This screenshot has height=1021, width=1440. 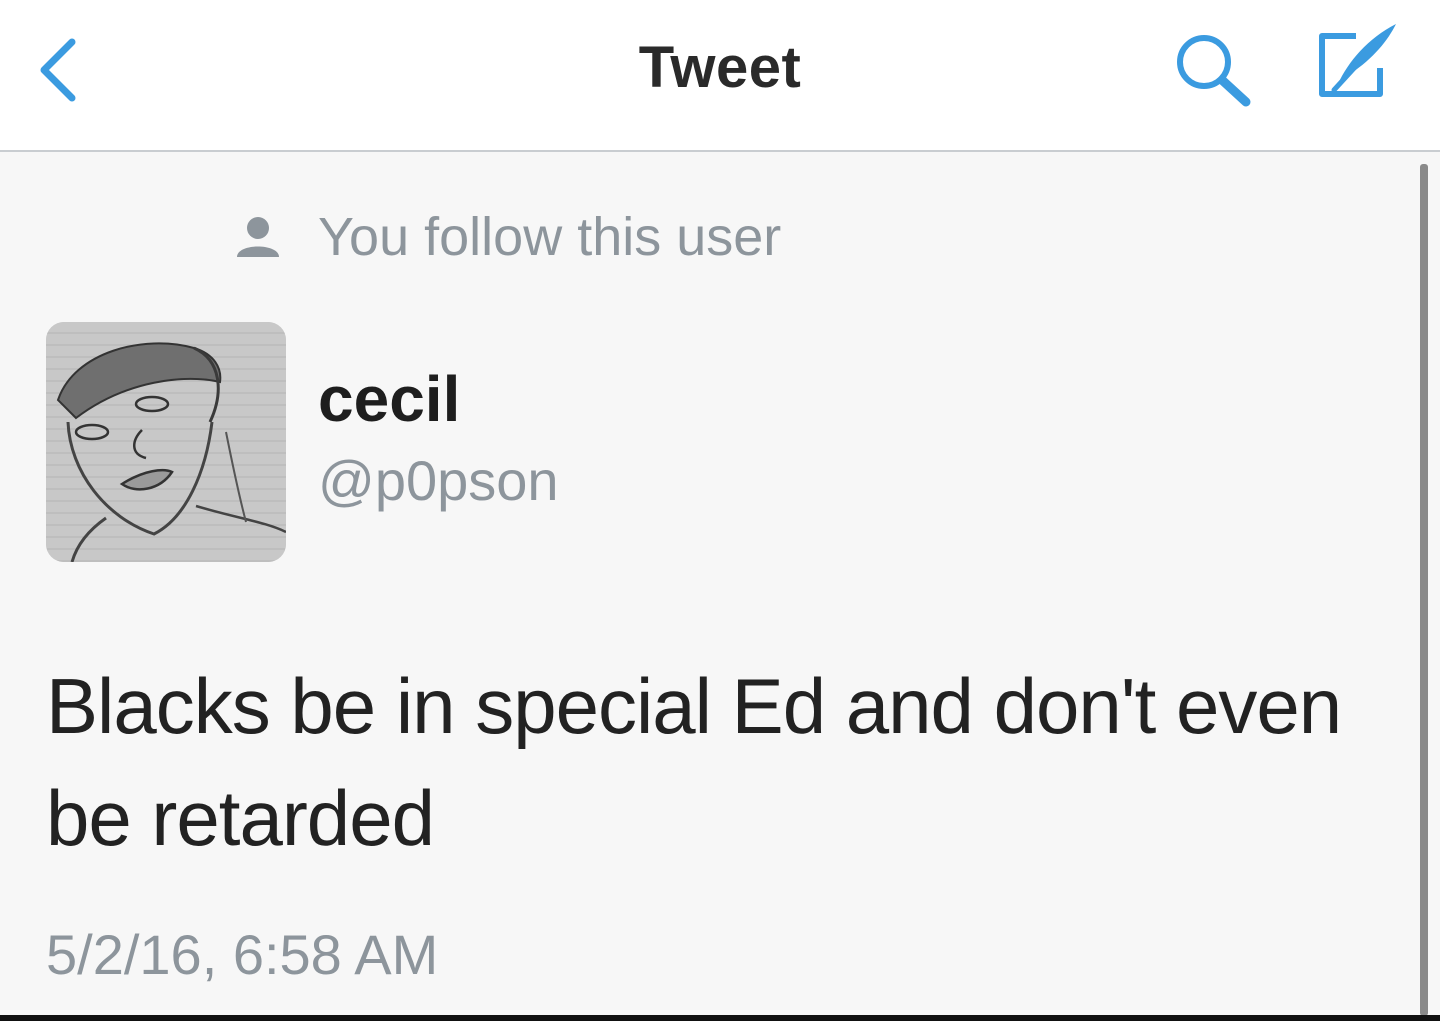 What do you see at coordinates (258, 237) in the screenshot?
I see `person-icon` at bounding box center [258, 237].